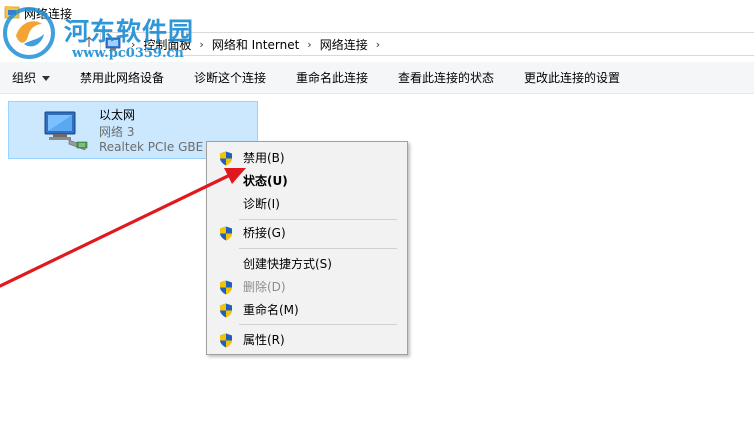  What do you see at coordinates (264, 158) in the screenshot?
I see `menu-item-label: 禁用(B)` at bounding box center [264, 158].